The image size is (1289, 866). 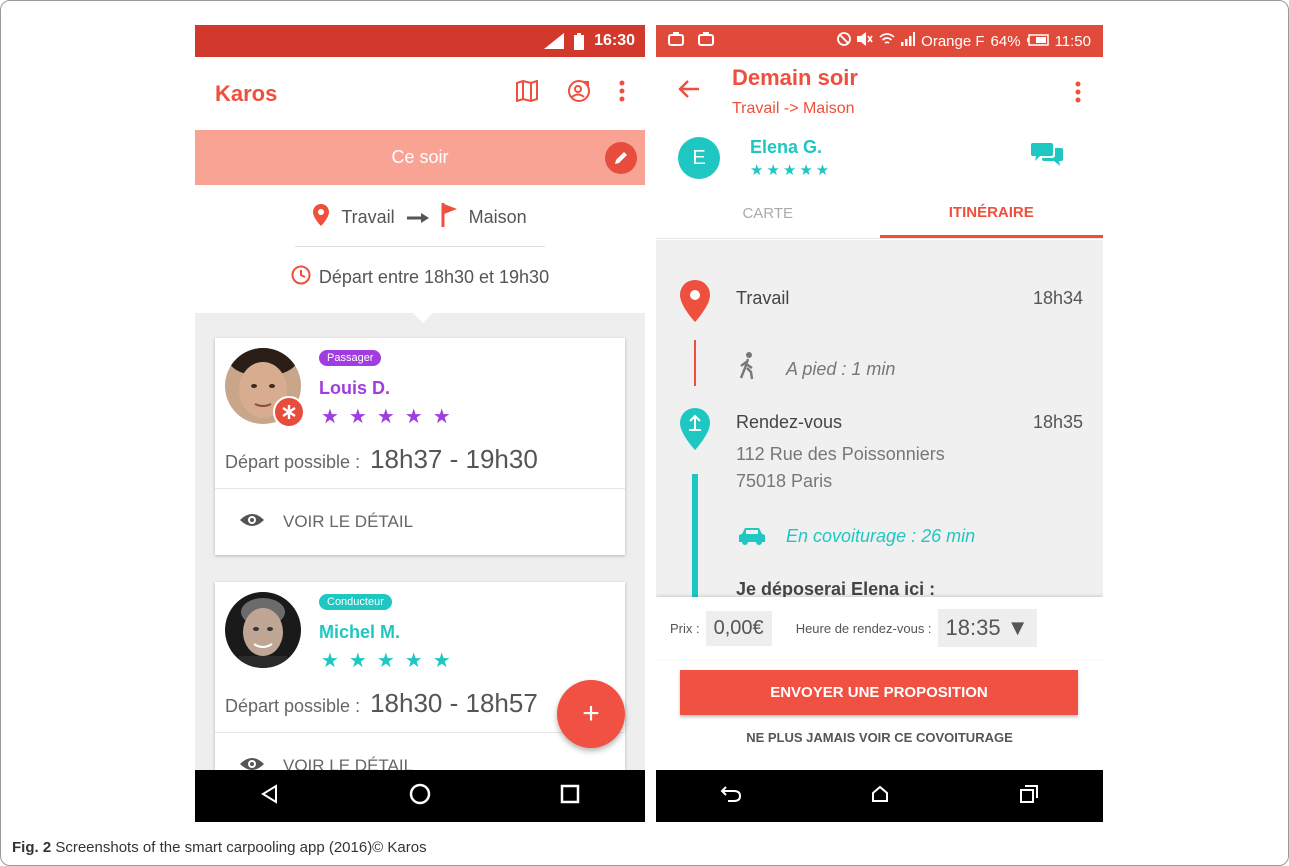 I want to click on do-not-disturb-icon, so click(x=844, y=41).